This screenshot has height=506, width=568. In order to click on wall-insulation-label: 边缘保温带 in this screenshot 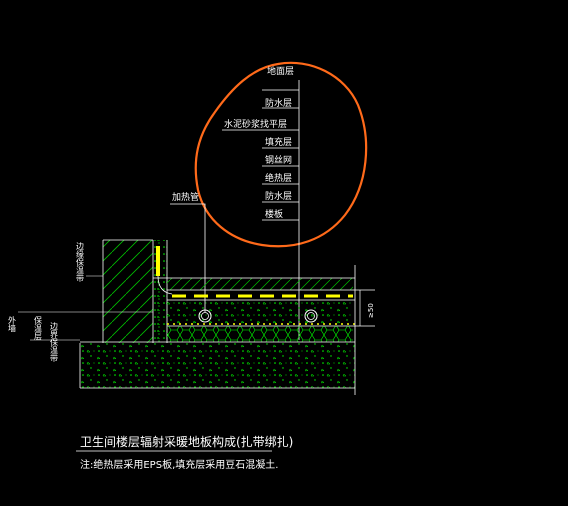, I will do `click(80, 262)`.